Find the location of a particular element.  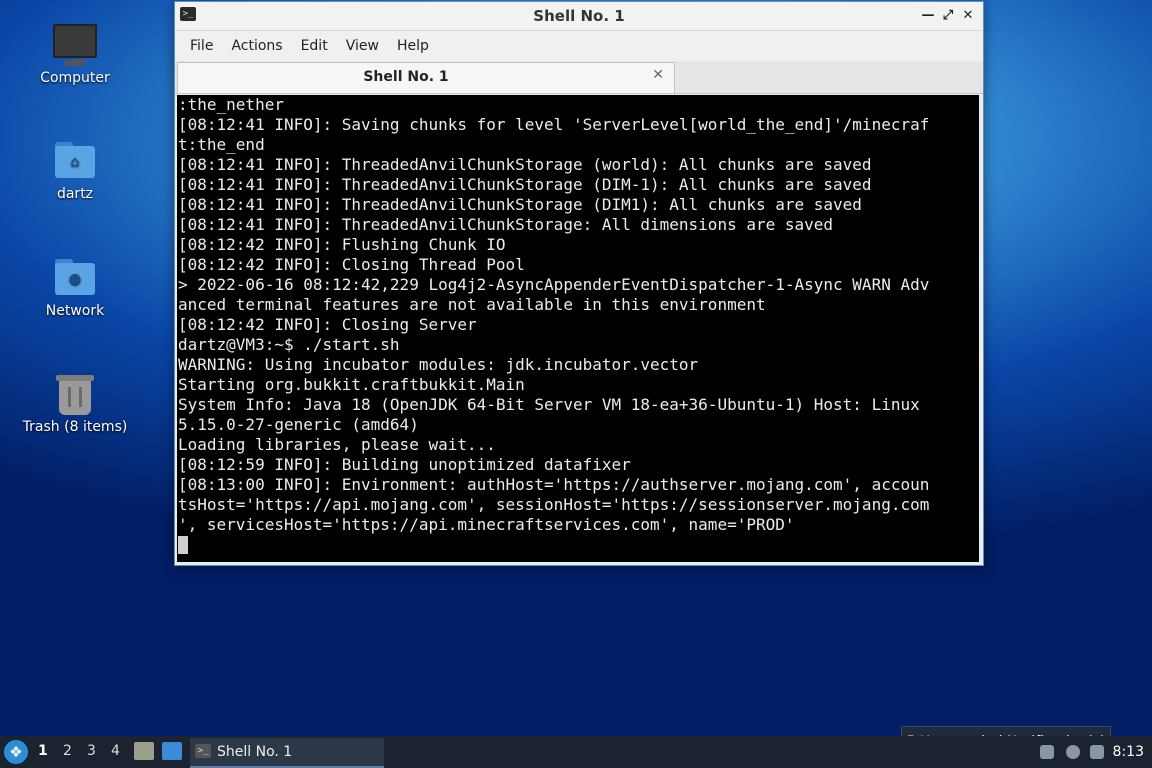

terminal-line: [08:12:42 INFO]: Closing Server is located at coordinates (327, 324).